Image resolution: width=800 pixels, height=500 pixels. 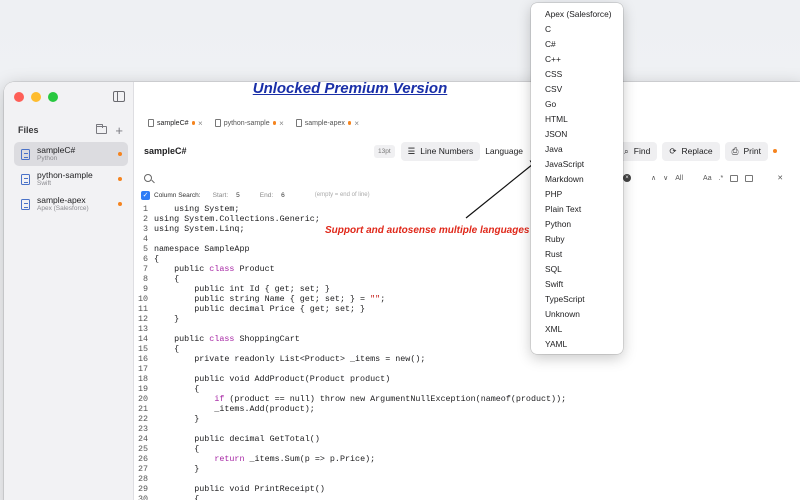 I want to click on line-number: 13, so click(x=142, y=329).